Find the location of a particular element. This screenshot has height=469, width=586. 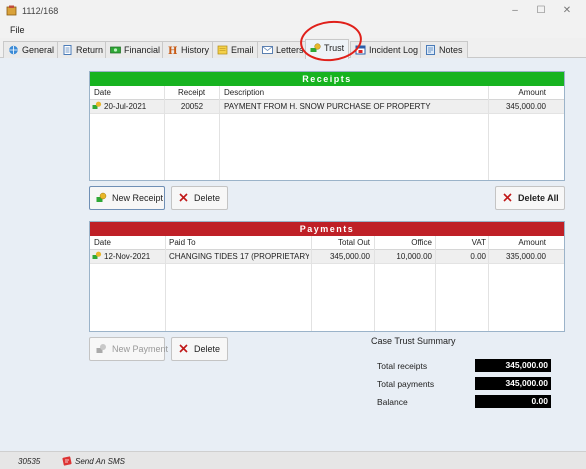

receipt-number: 20052 is located at coordinates (192, 106).